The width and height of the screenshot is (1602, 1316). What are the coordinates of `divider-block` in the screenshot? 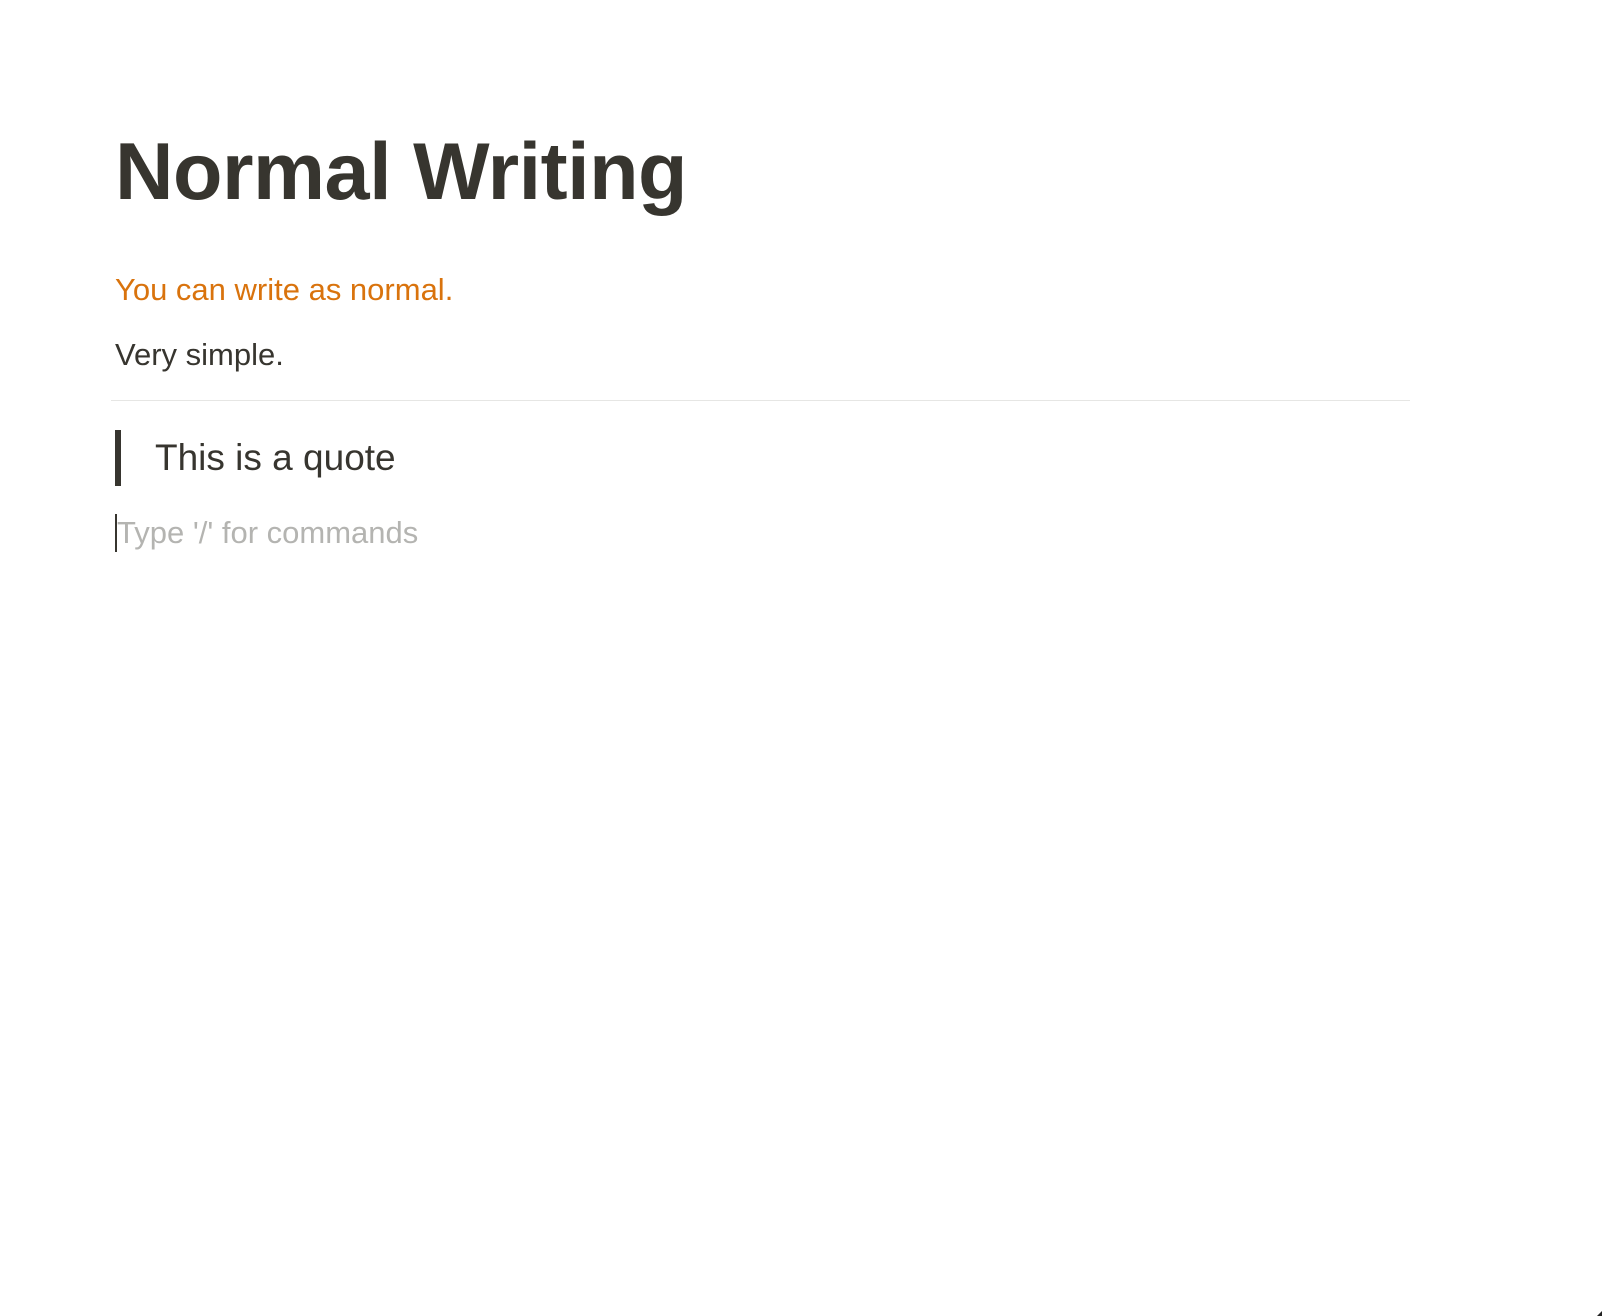 It's located at (760, 400).